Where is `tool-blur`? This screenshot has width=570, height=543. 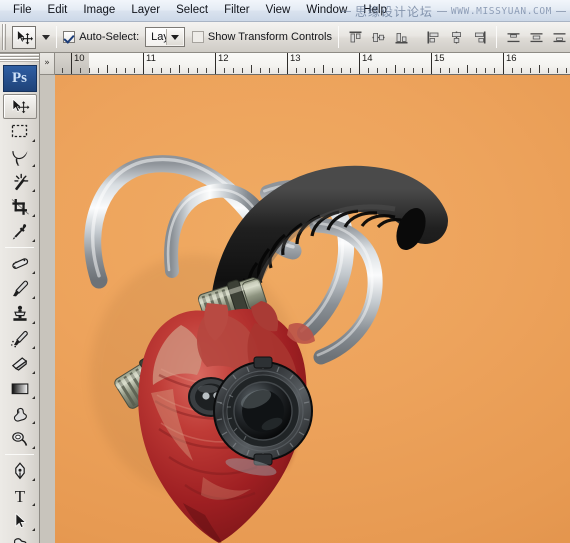 tool-blur is located at coordinates (20, 413).